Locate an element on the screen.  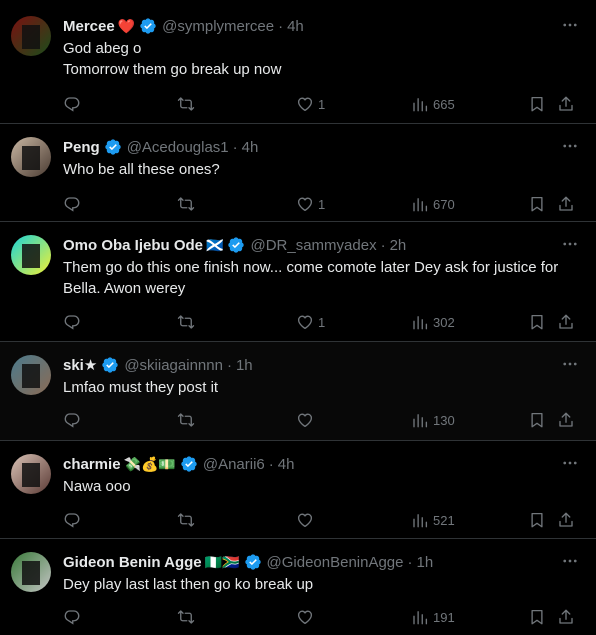
user-handle: @Acedouglas1 is located at coordinates (178, 147).